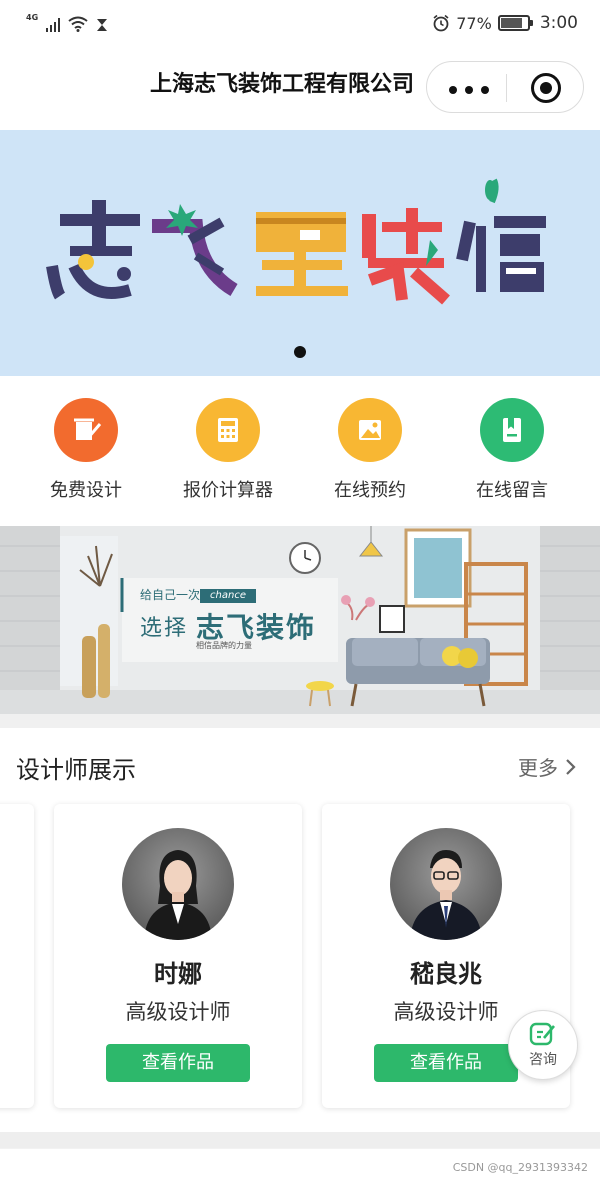 The height and width of the screenshot is (1180, 600). I want to click on hourglass-icon, so click(102, 25).